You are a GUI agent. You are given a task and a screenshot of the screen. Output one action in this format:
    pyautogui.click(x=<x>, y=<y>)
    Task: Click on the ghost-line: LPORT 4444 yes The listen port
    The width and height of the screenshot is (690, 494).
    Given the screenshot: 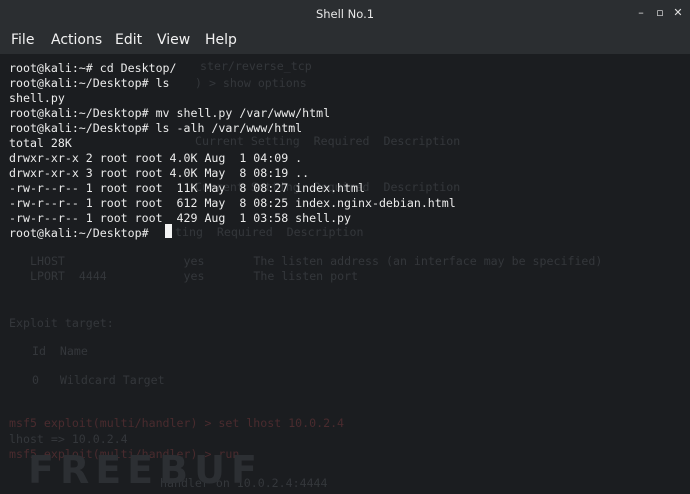 What is the action you would take?
    pyautogui.click(x=194, y=276)
    